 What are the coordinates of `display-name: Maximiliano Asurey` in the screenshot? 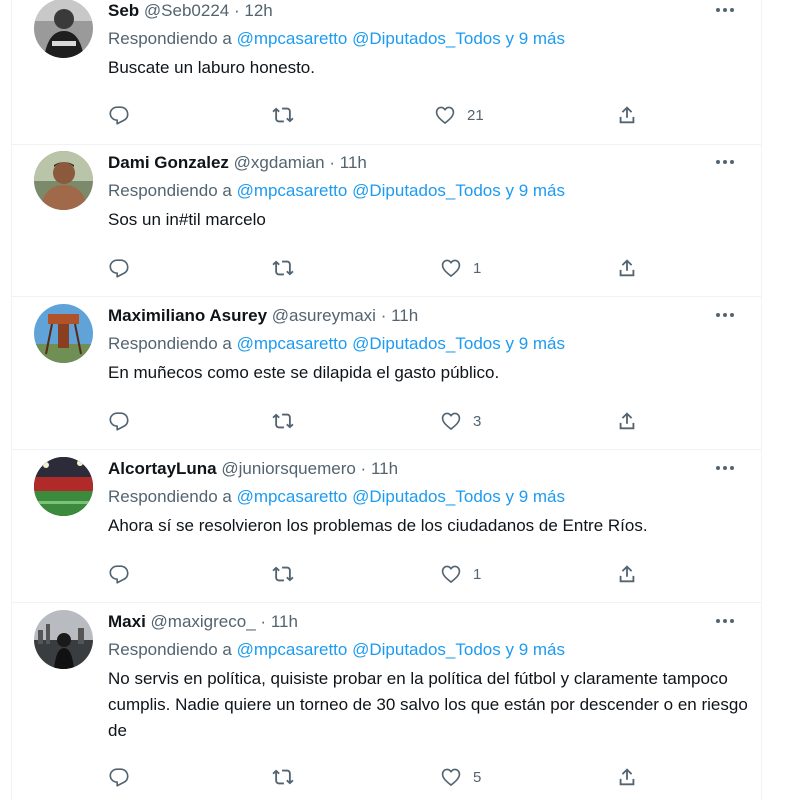 It's located at (187, 315).